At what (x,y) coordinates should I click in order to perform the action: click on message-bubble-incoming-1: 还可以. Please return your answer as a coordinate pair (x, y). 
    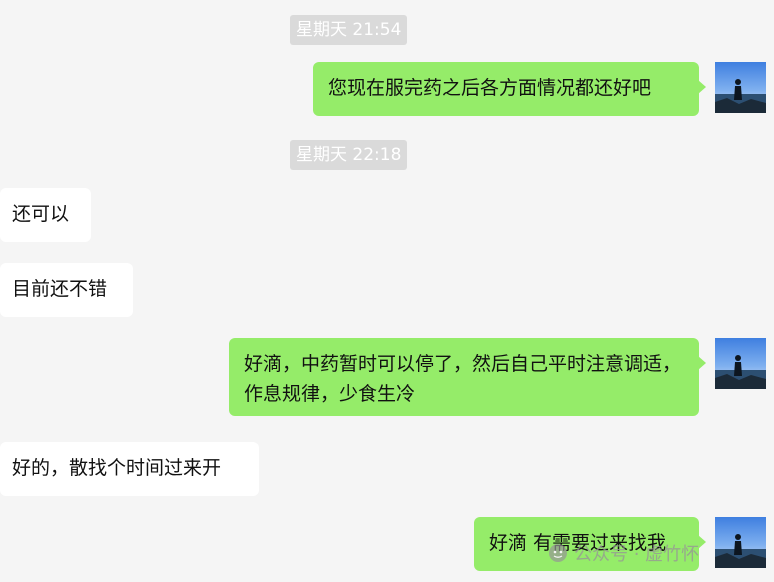
    Looking at the image, I should click on (45, 215).